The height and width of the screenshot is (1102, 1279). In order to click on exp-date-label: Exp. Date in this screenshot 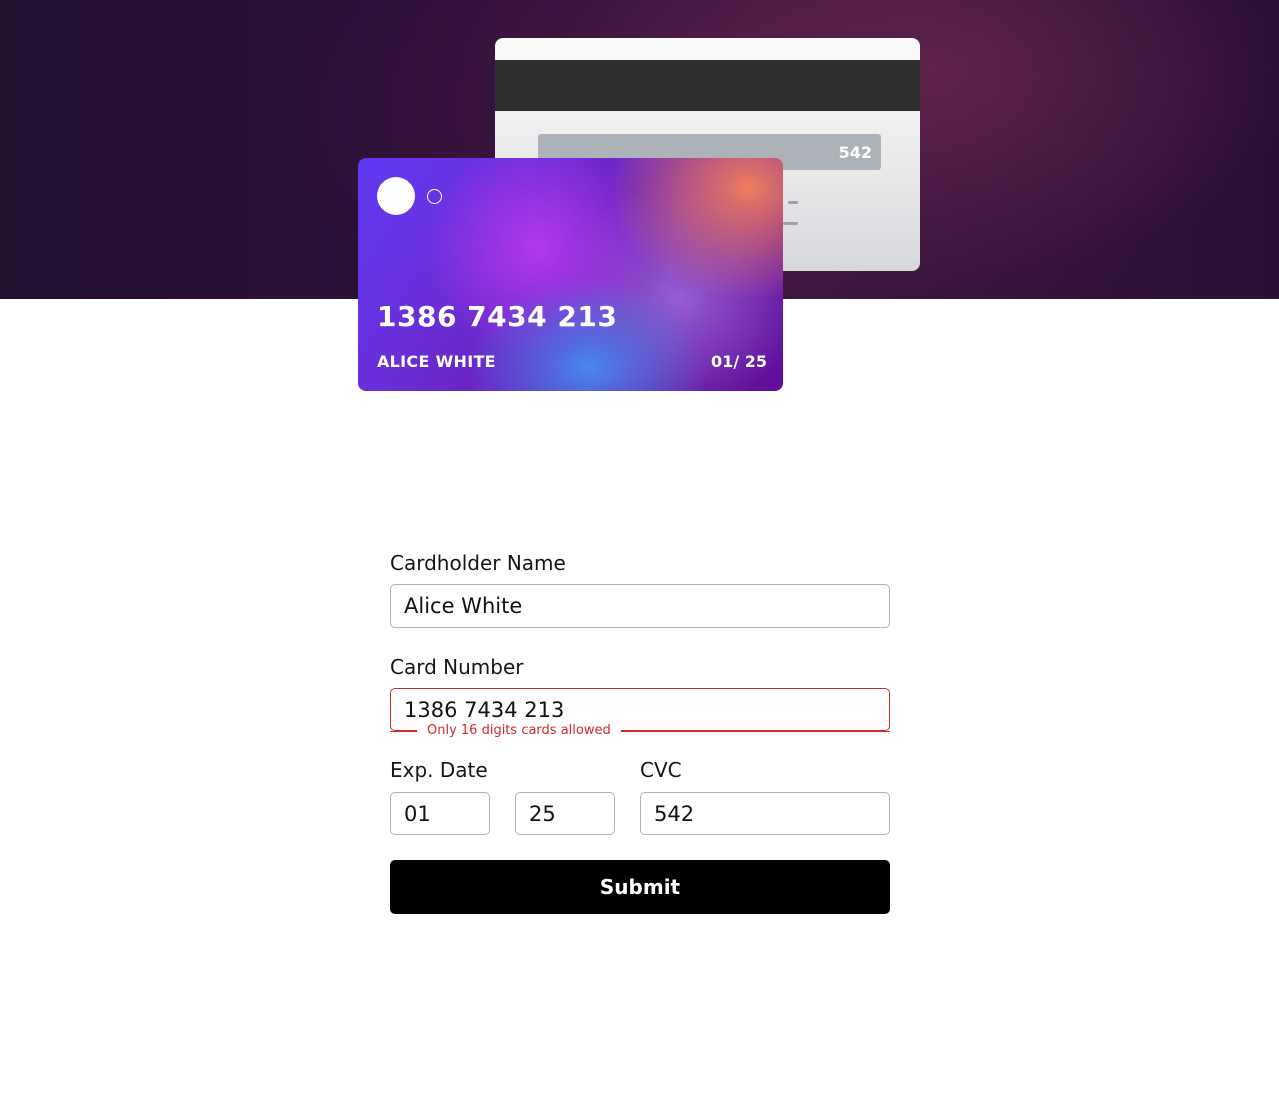, I will do `click(439, 770)`.